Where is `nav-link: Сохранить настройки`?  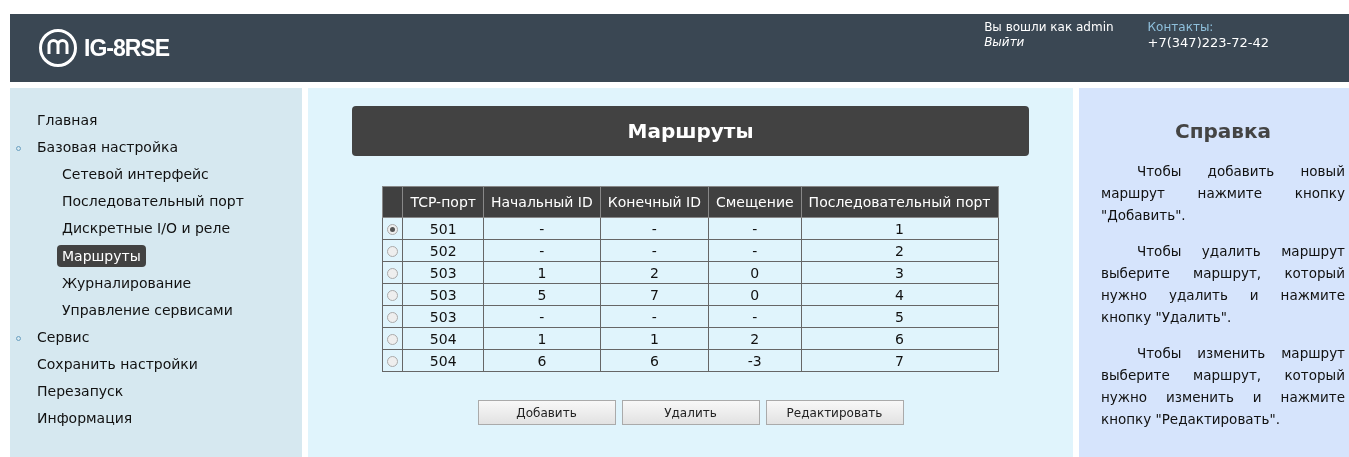 nav-link: Сохранить настройки is located at coordinates (117, 364).